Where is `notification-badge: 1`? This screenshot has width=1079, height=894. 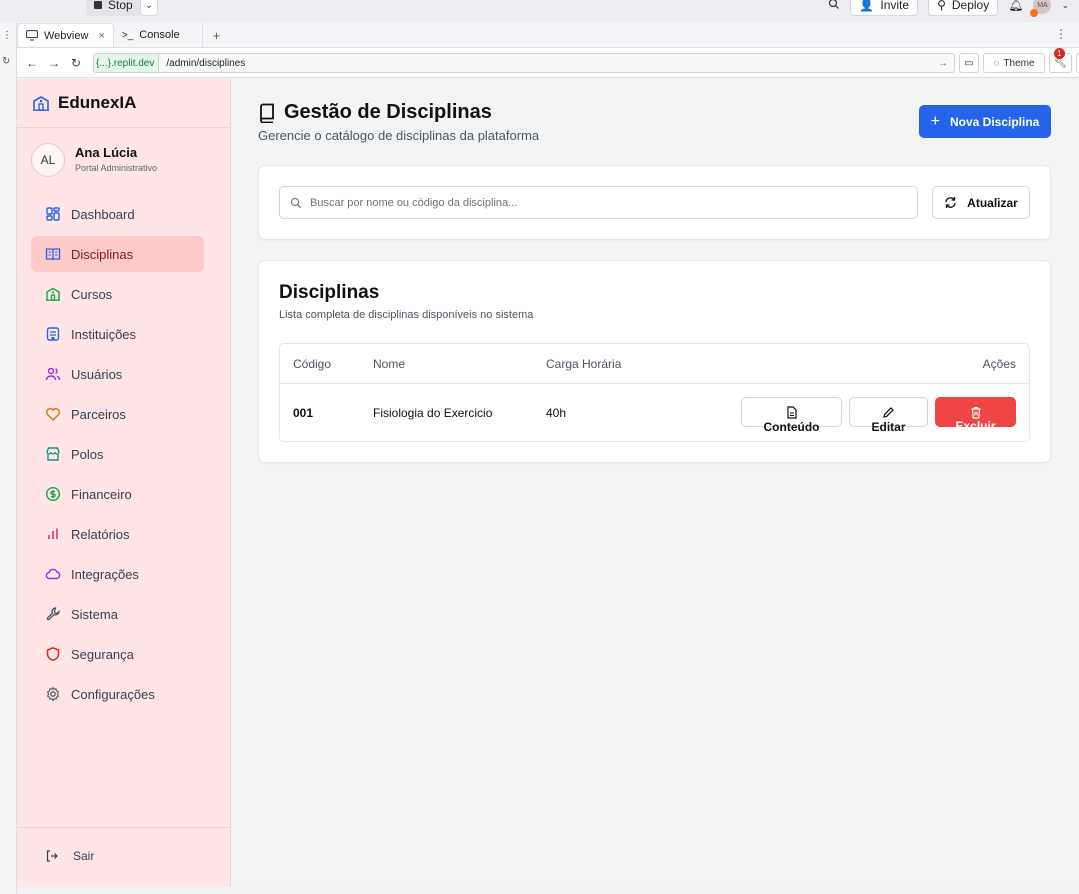 notification-badge: 1 is located at coordinates (1059, 53).